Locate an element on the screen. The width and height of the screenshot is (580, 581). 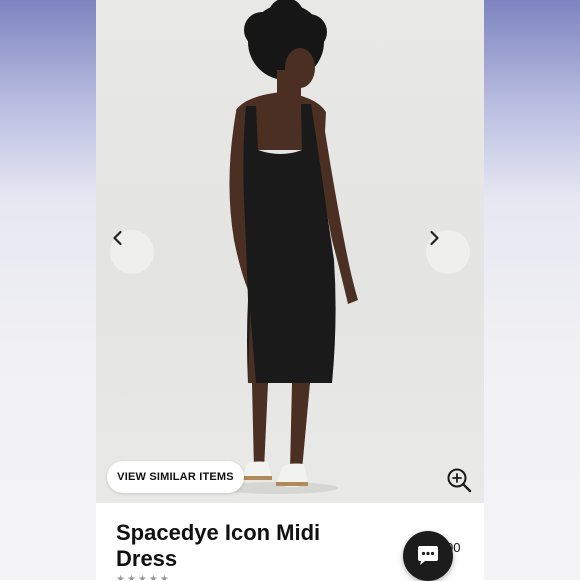
zoom-button is located at coordinates (461, 482).